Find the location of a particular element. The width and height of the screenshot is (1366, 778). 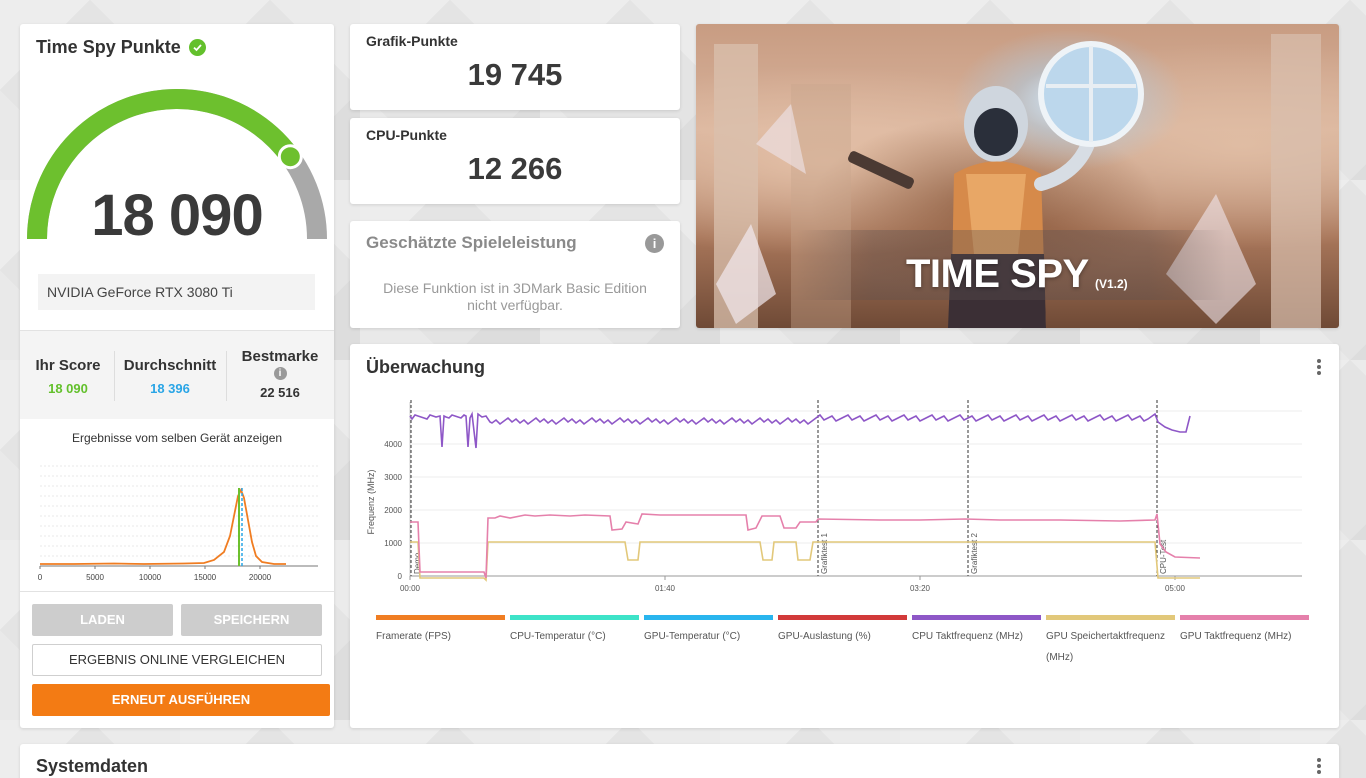

gpu-name: NVIDIA GeForce RTX 3080 Ti is located at coordinates (176, 292).